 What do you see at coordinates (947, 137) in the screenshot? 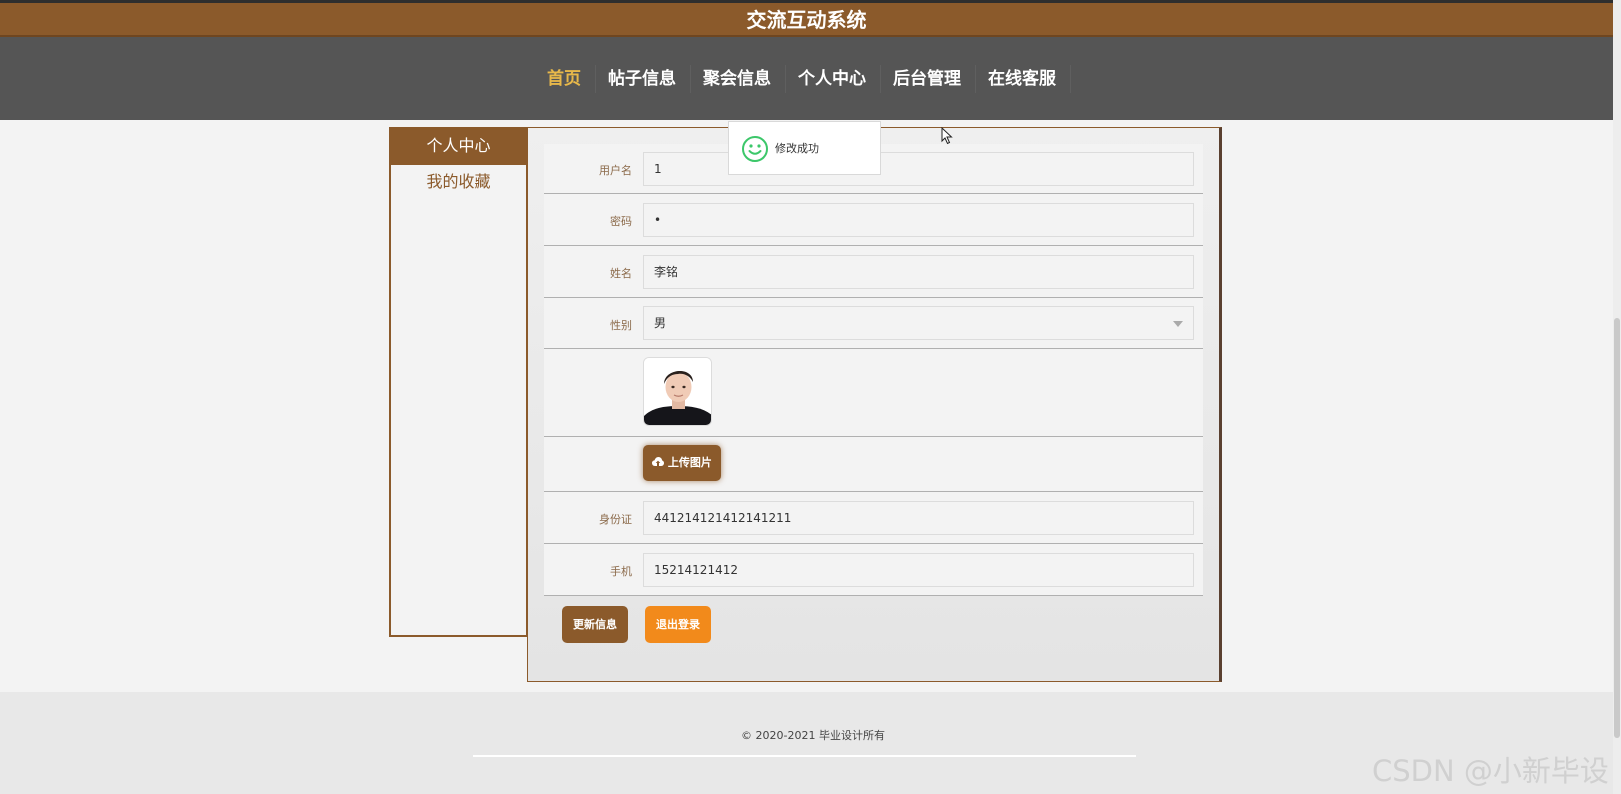
I see `mouse-pointer-icon` at bounding box center [947, 137].